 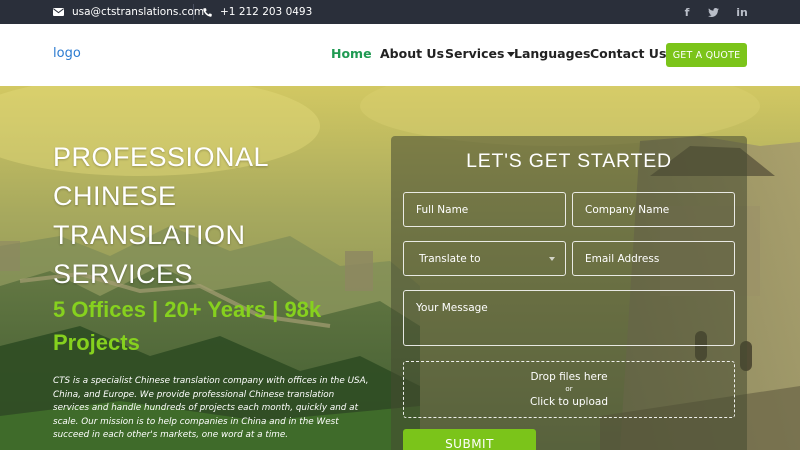 I want to click on twitter-bird-icon, so click(x=713, y=12).